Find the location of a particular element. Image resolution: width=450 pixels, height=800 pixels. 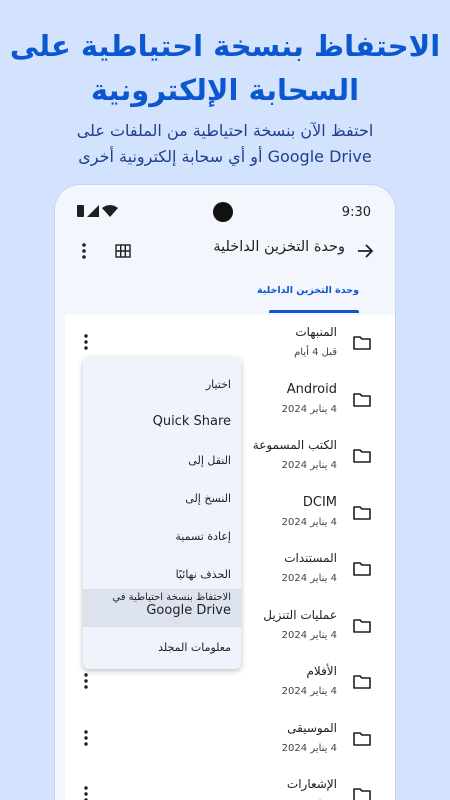

folder-name: المستندات is located at coordinates (310, 558).